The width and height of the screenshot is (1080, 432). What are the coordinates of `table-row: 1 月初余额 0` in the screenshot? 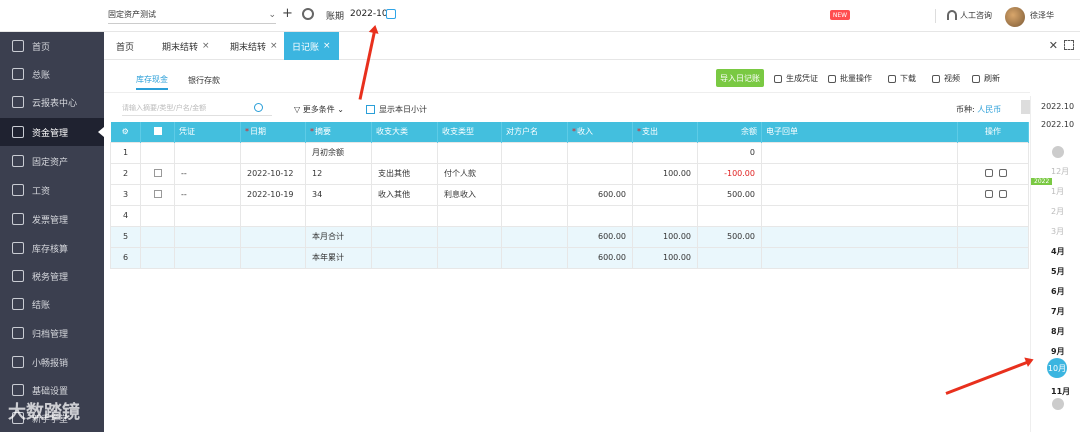 It's located at (569, 152).